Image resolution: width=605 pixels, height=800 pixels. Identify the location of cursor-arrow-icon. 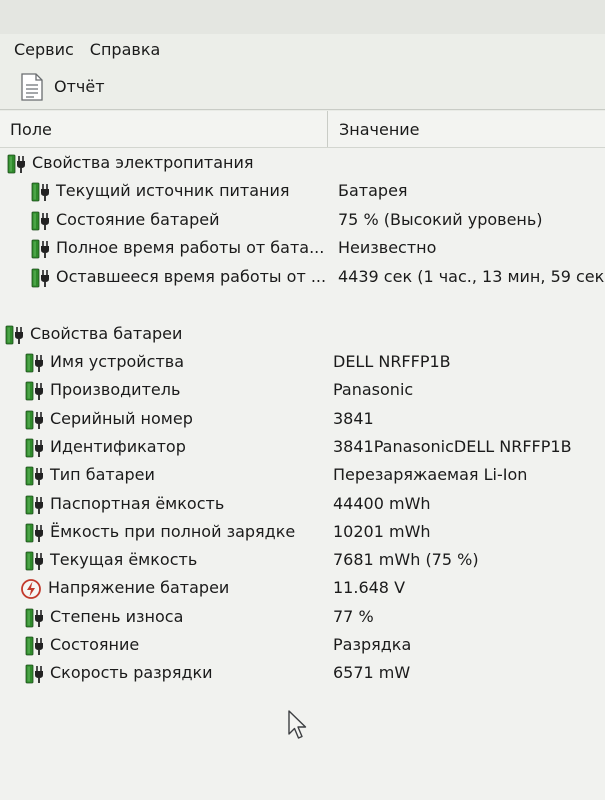
(297, 724).